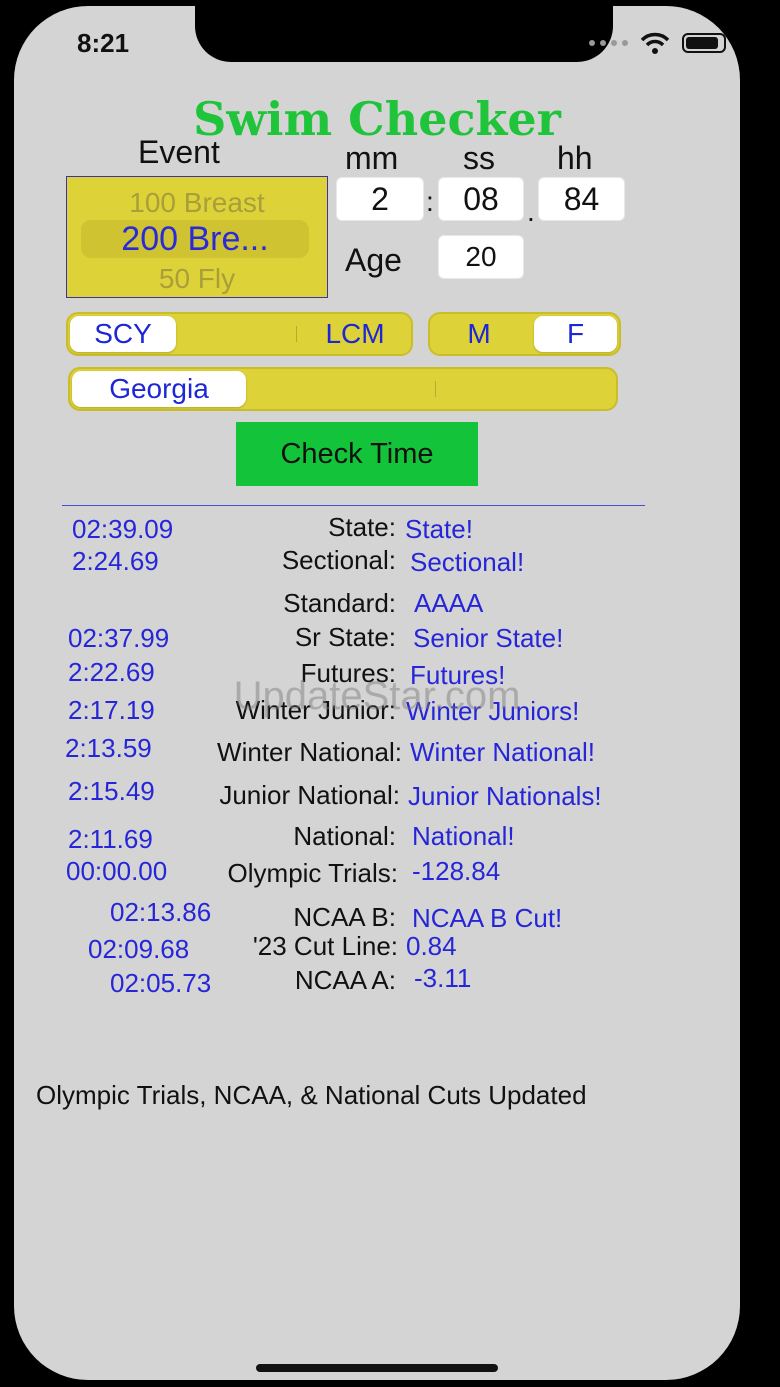 This screenshot has width=780, height=1387. What do you see at coordinates (123, 334) in the screenshot?
I see `course-option-scy: SCY` at bounding box center [123, 334].